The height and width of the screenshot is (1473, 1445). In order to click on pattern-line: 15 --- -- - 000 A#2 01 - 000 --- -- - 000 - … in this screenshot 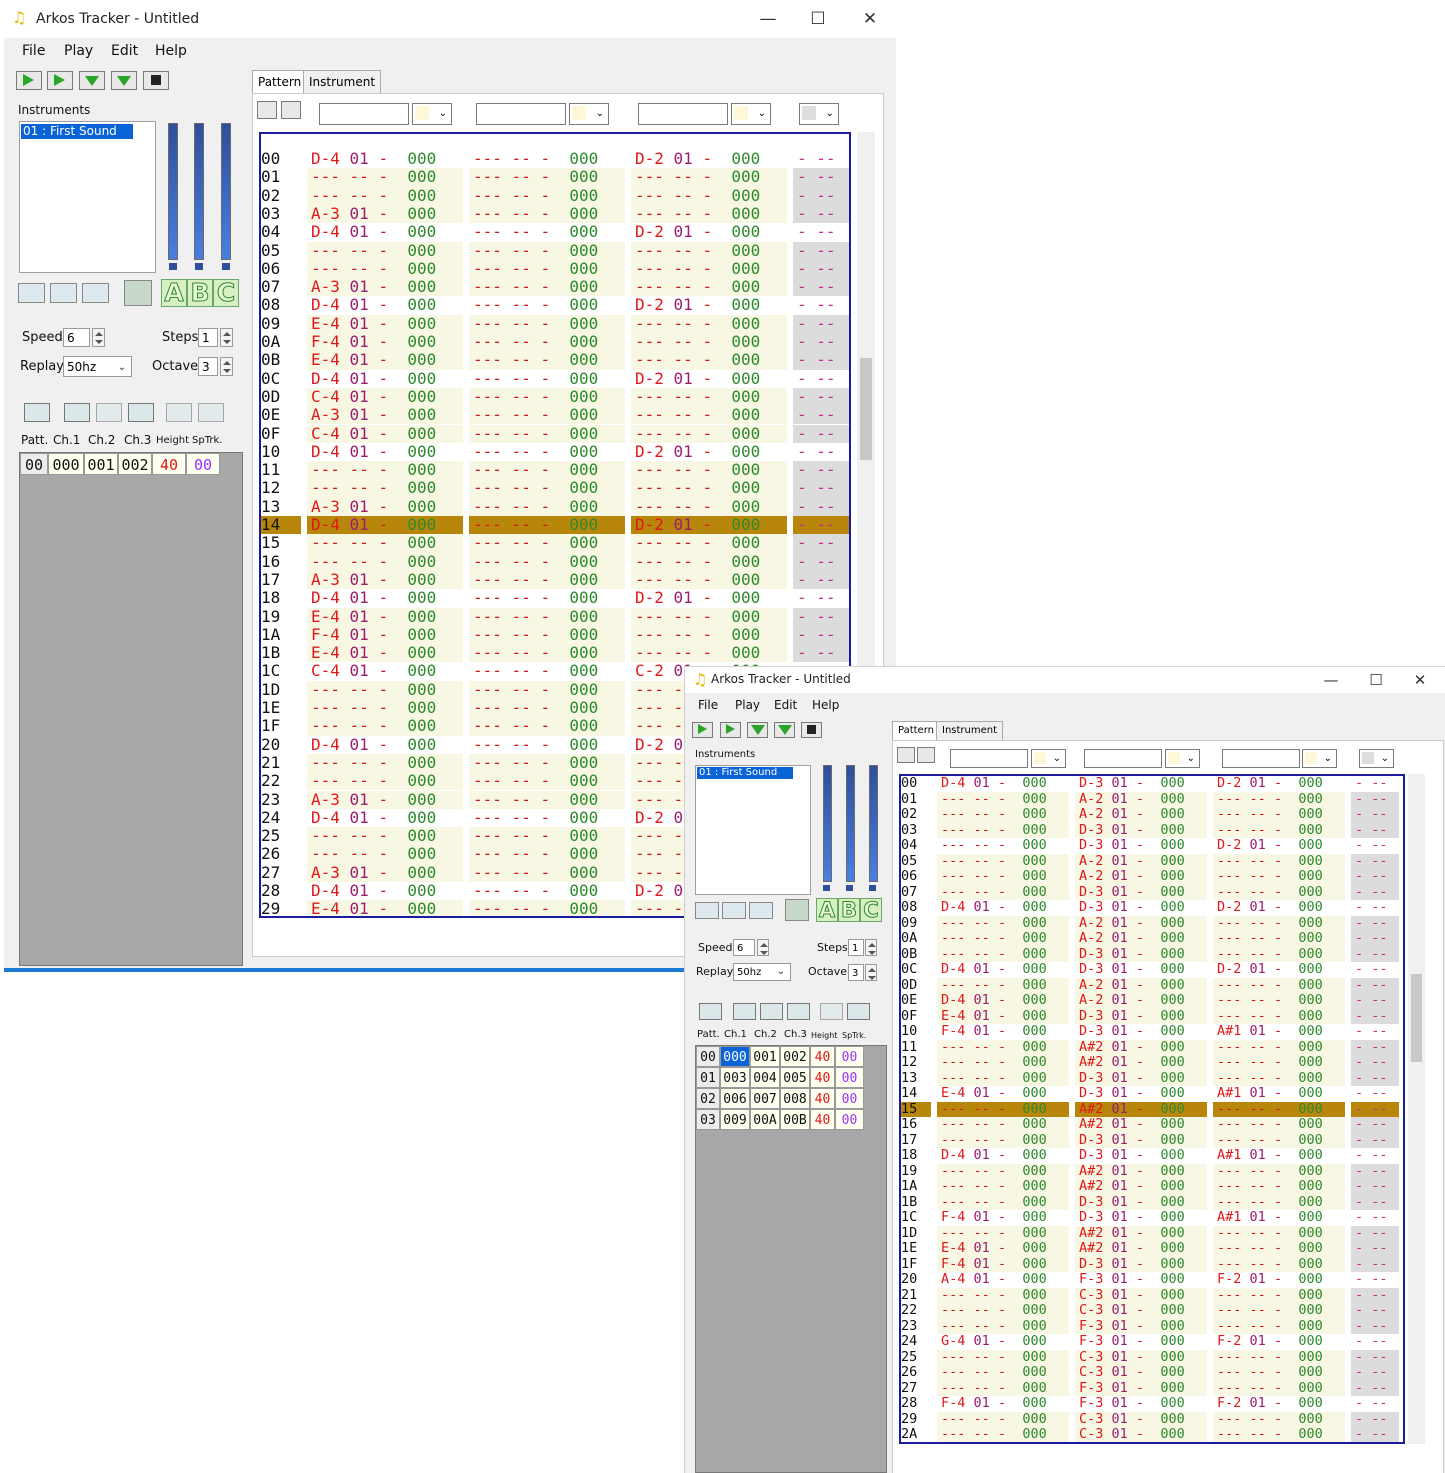, I will do `click(1152, 1109)`.